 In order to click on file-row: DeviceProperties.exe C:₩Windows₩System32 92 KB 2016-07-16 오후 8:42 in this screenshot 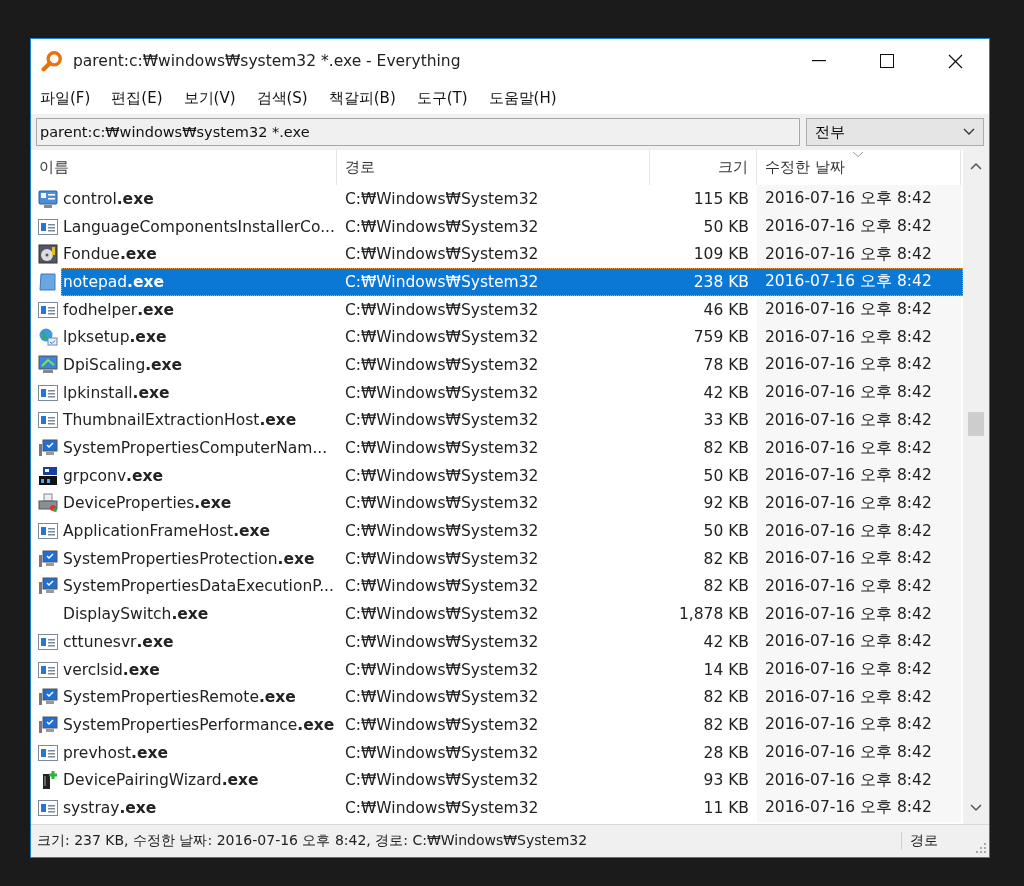, I will do `click(512, 503)`.